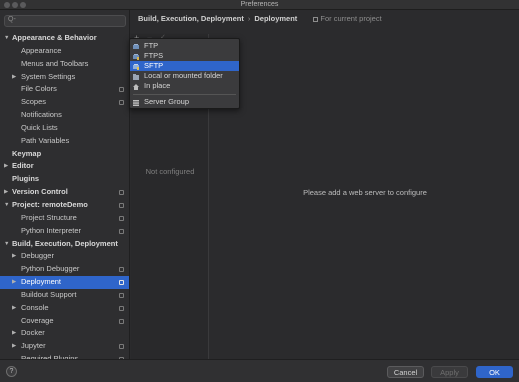  I want to click on sidebar-item-scopes: Scopes, so click(64, 102).